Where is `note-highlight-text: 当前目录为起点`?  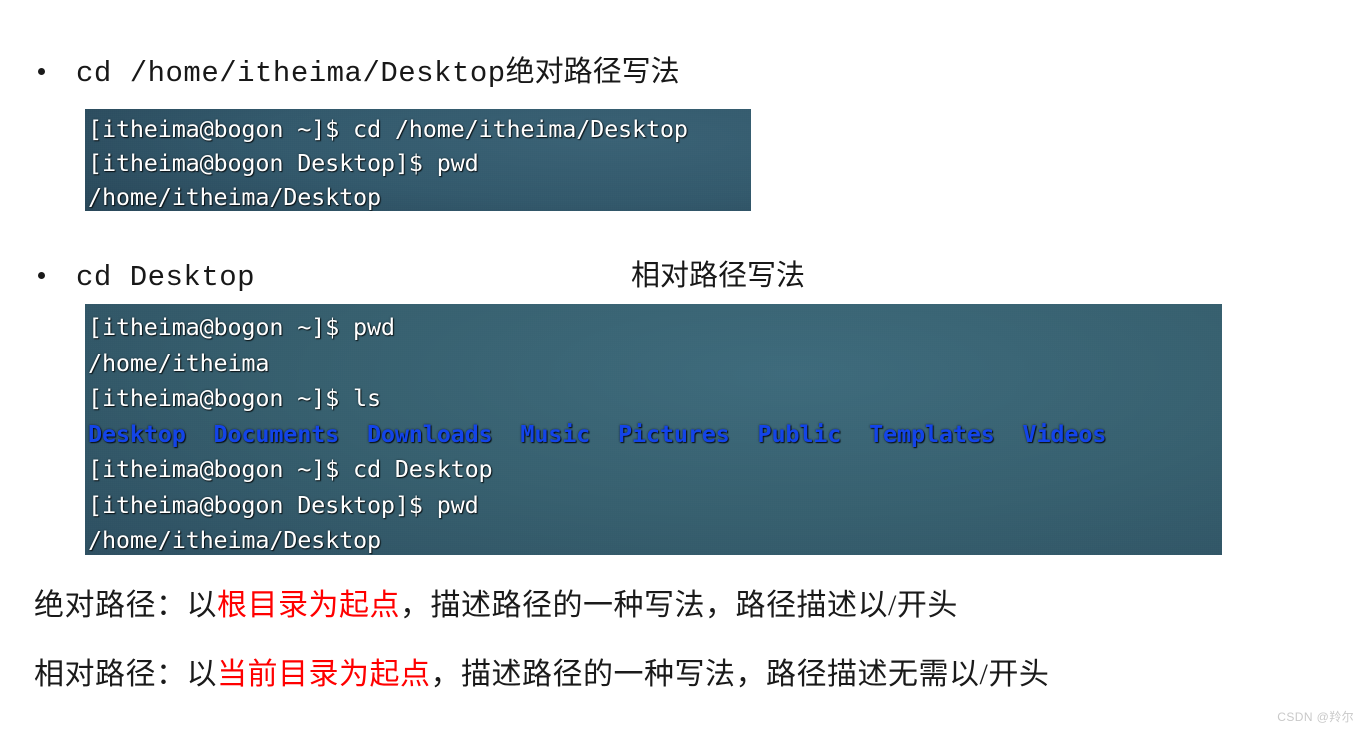
note-highlight-text: 当前目录为起点 is located at coordinates (324, 674).